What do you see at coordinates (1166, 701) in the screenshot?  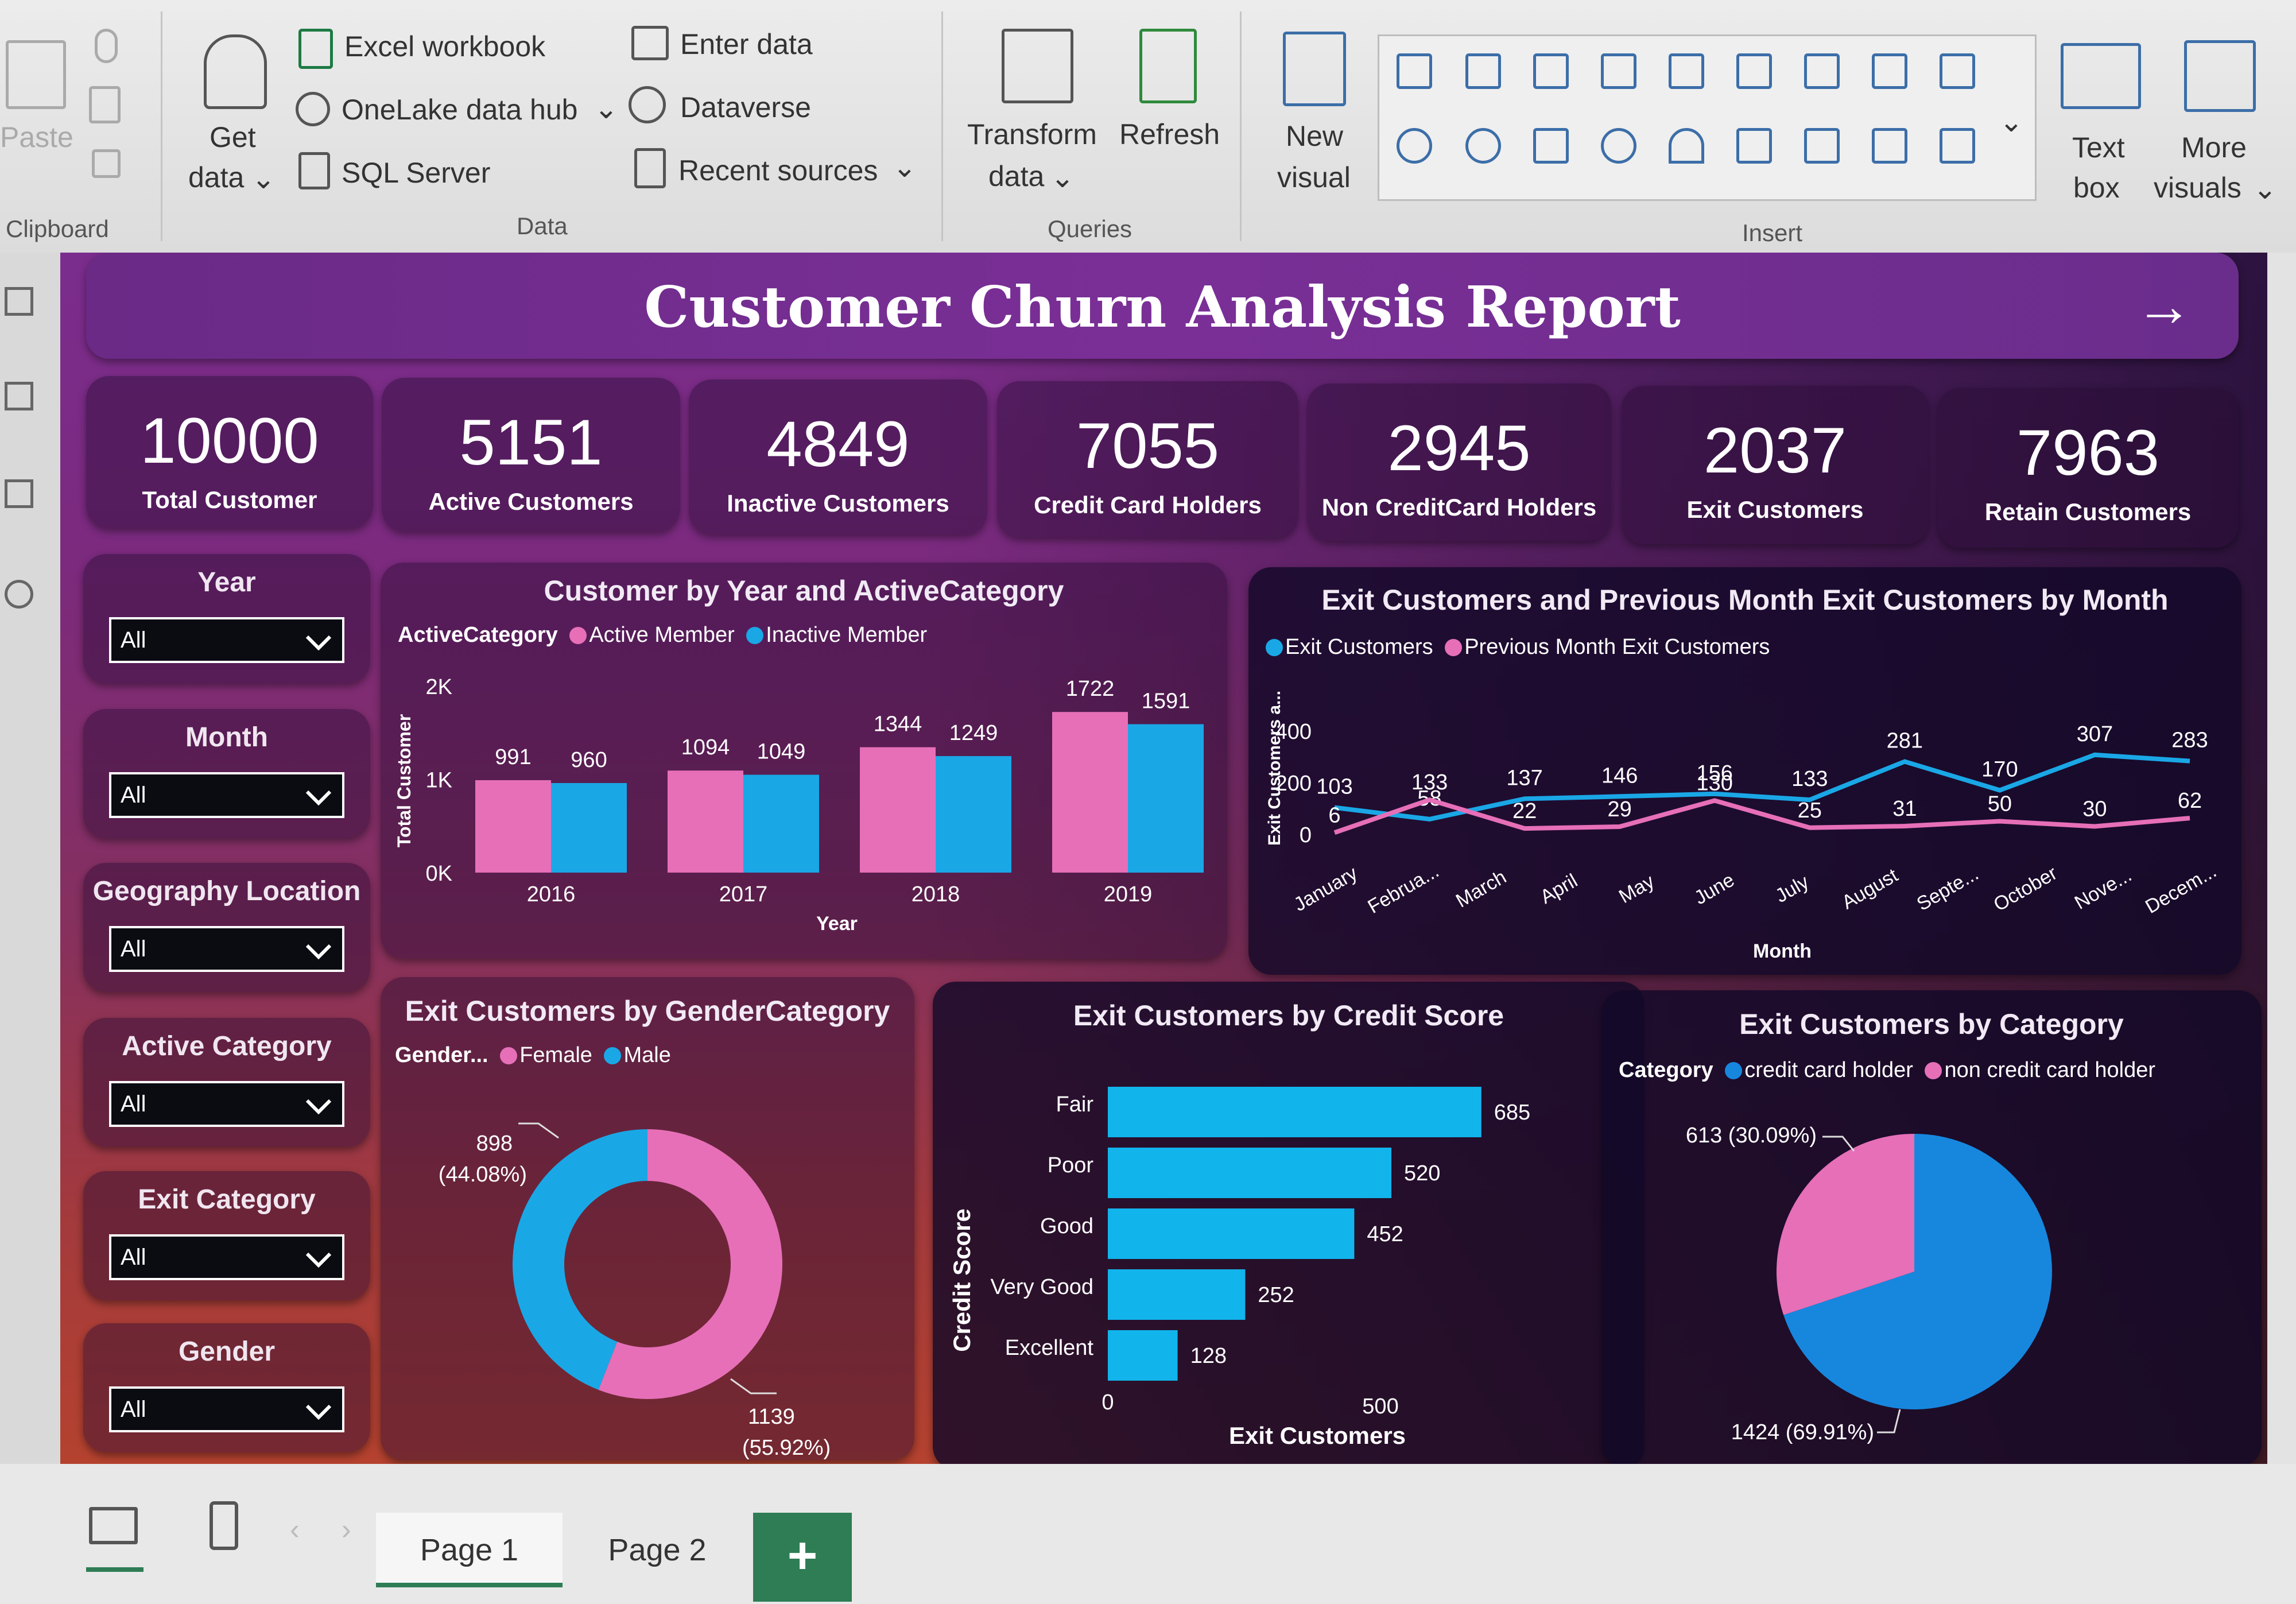 I see `data-label: 1591` at bounding box center [1166, 701].